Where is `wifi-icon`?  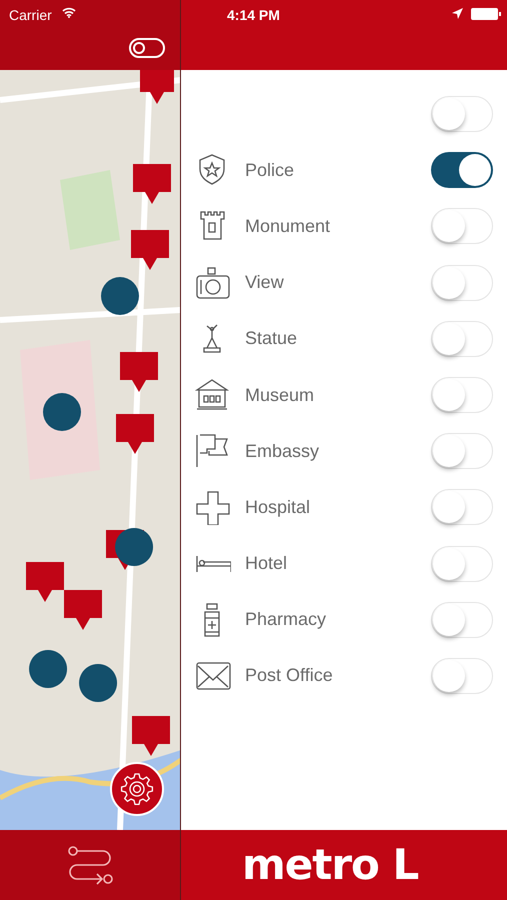
wifi-icon is located at coordinates (69, 12).